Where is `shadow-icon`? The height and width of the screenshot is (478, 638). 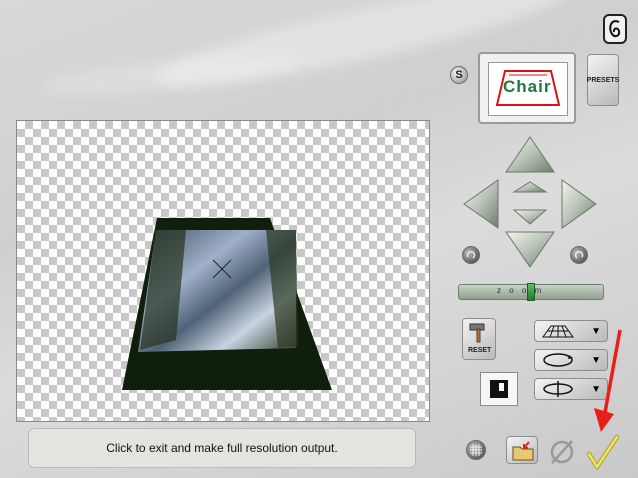 shadow-icon is located at coordinates (499, 389).